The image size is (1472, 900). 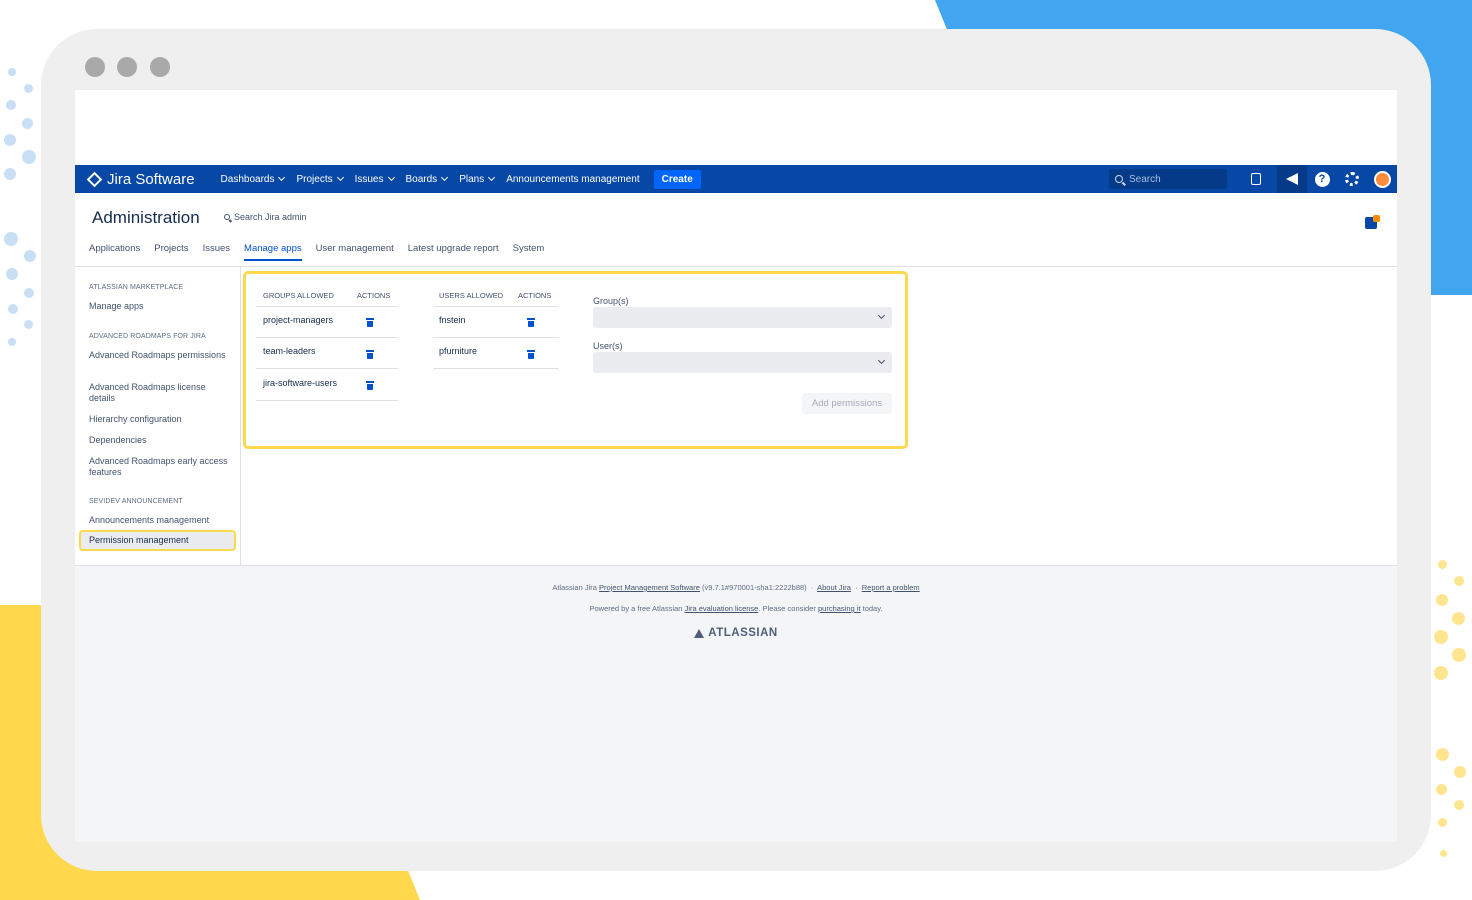 I want to click on nav-issues: Issues, so click(x=374, y=179).